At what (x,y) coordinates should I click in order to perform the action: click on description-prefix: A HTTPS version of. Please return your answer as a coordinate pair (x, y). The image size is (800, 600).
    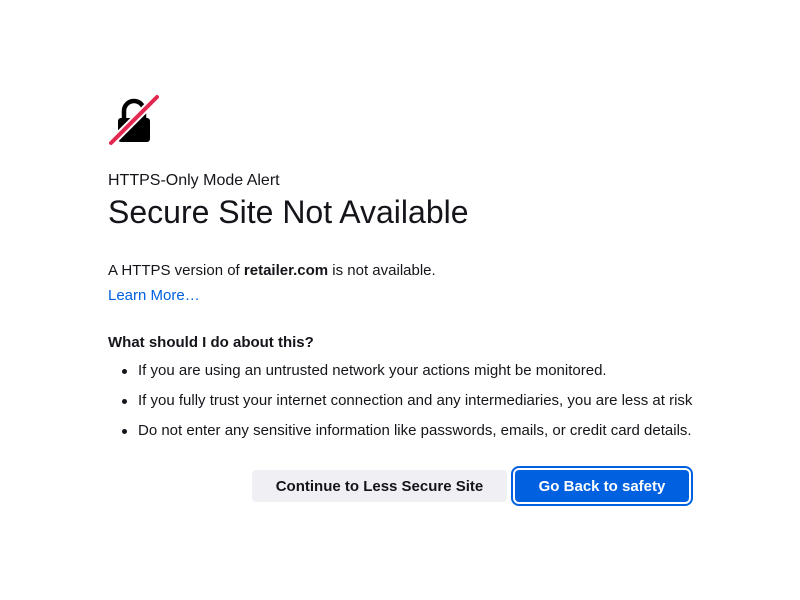
    Looking at the image, I should click on (176, 270).